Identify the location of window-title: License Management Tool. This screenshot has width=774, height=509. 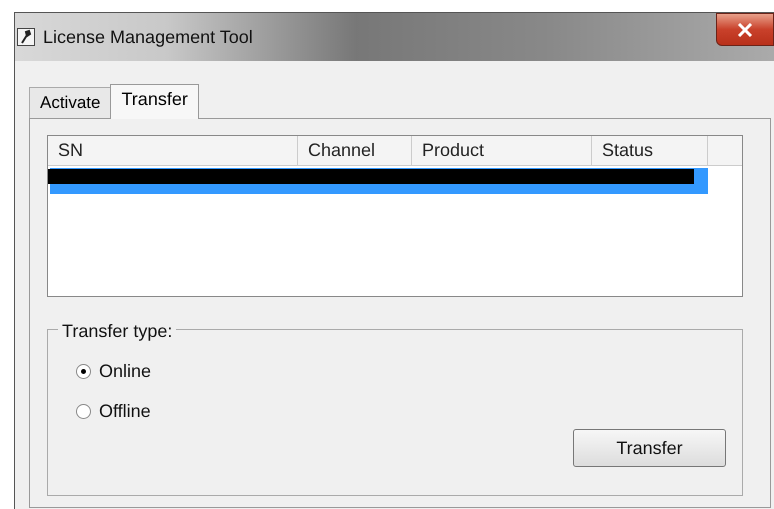
(148, 37).